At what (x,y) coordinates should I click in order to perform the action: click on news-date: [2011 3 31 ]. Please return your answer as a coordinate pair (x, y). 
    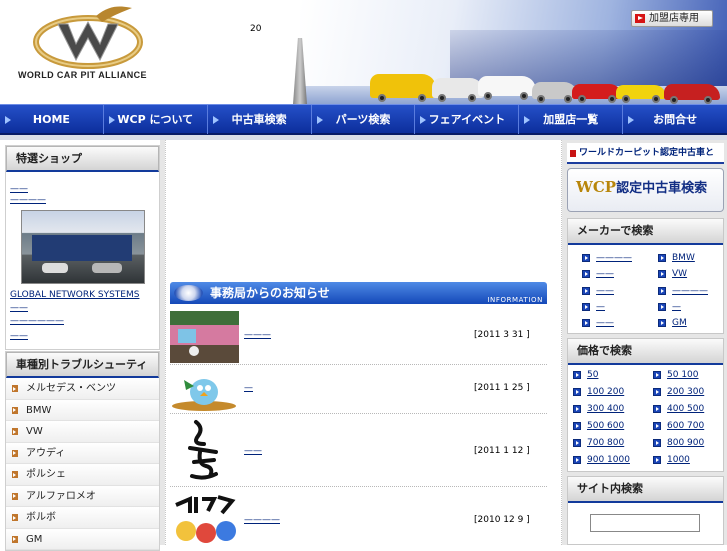
    Looking at the image, I should click on (502, 335).